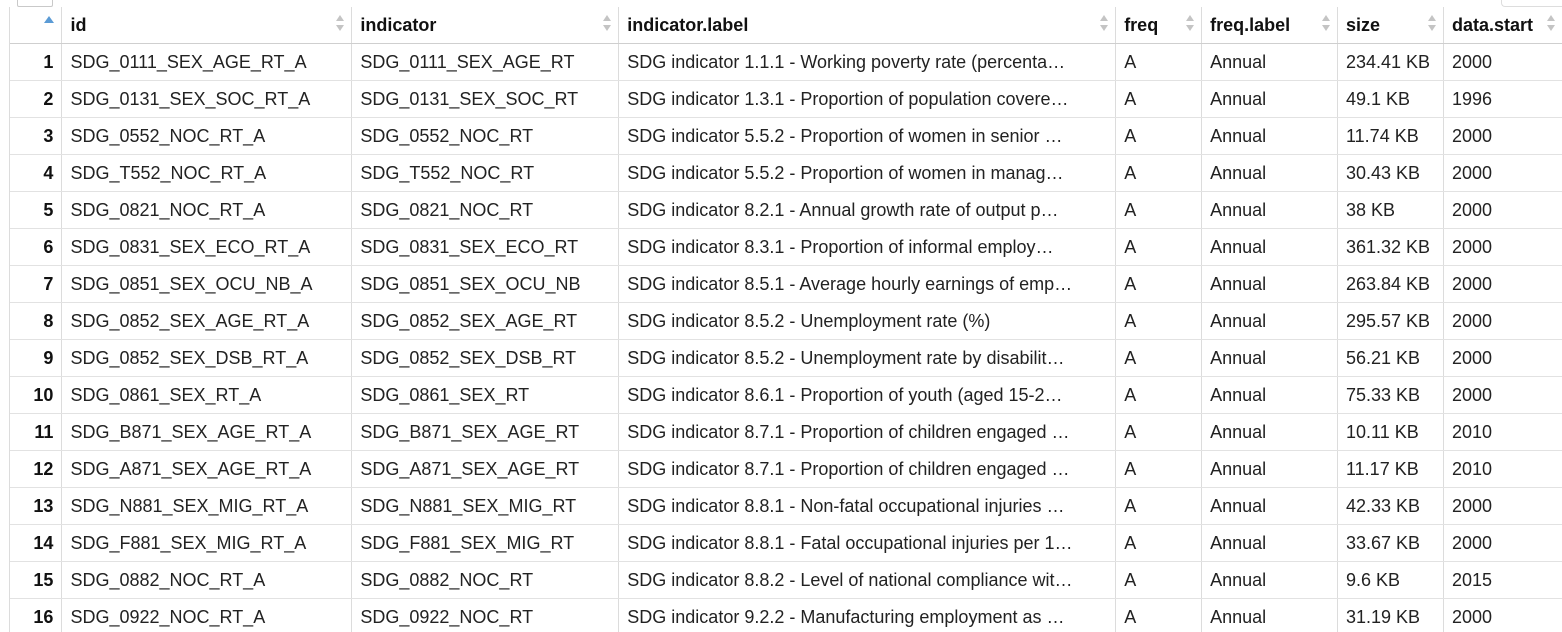 The height and width of the screenshot is (632, 1562). I want to click on column-header-id: id, so click(207, 25).